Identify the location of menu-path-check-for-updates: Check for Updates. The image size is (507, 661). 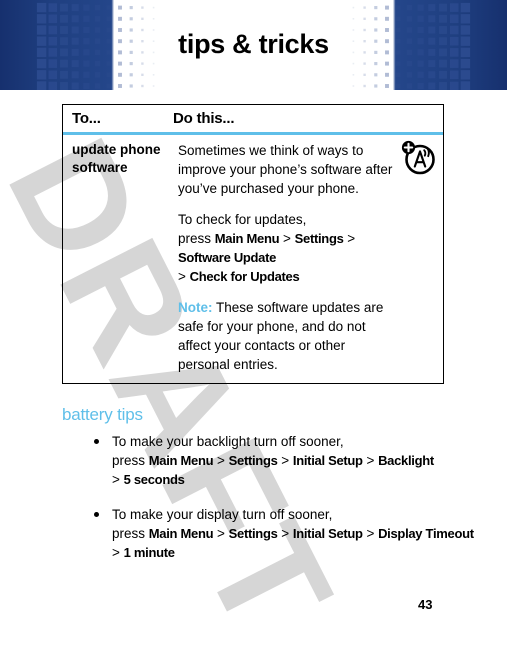
(244, 276).